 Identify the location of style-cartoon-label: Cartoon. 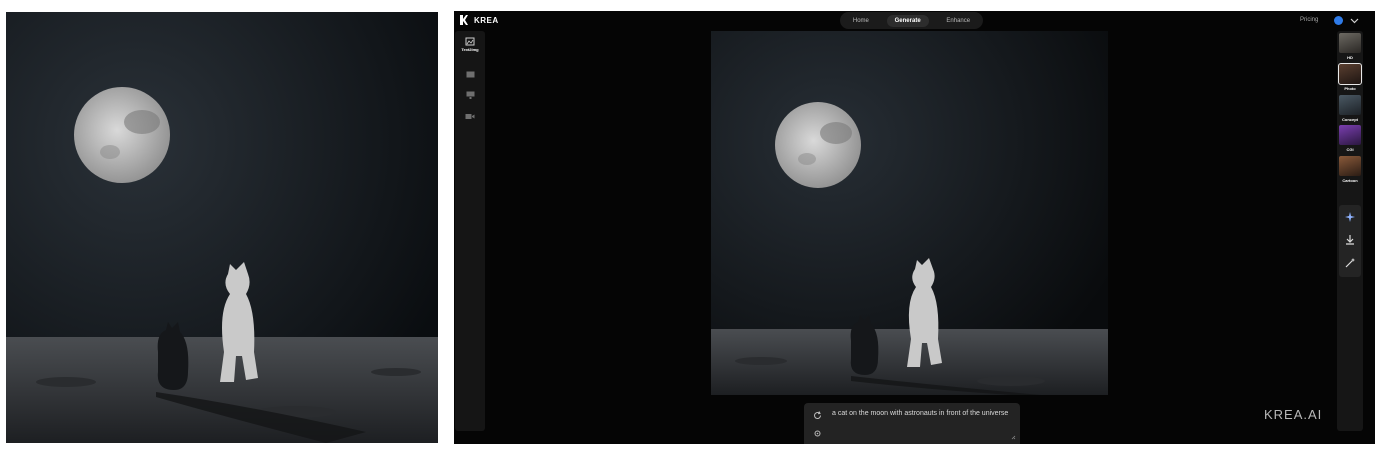
(1350, 180).